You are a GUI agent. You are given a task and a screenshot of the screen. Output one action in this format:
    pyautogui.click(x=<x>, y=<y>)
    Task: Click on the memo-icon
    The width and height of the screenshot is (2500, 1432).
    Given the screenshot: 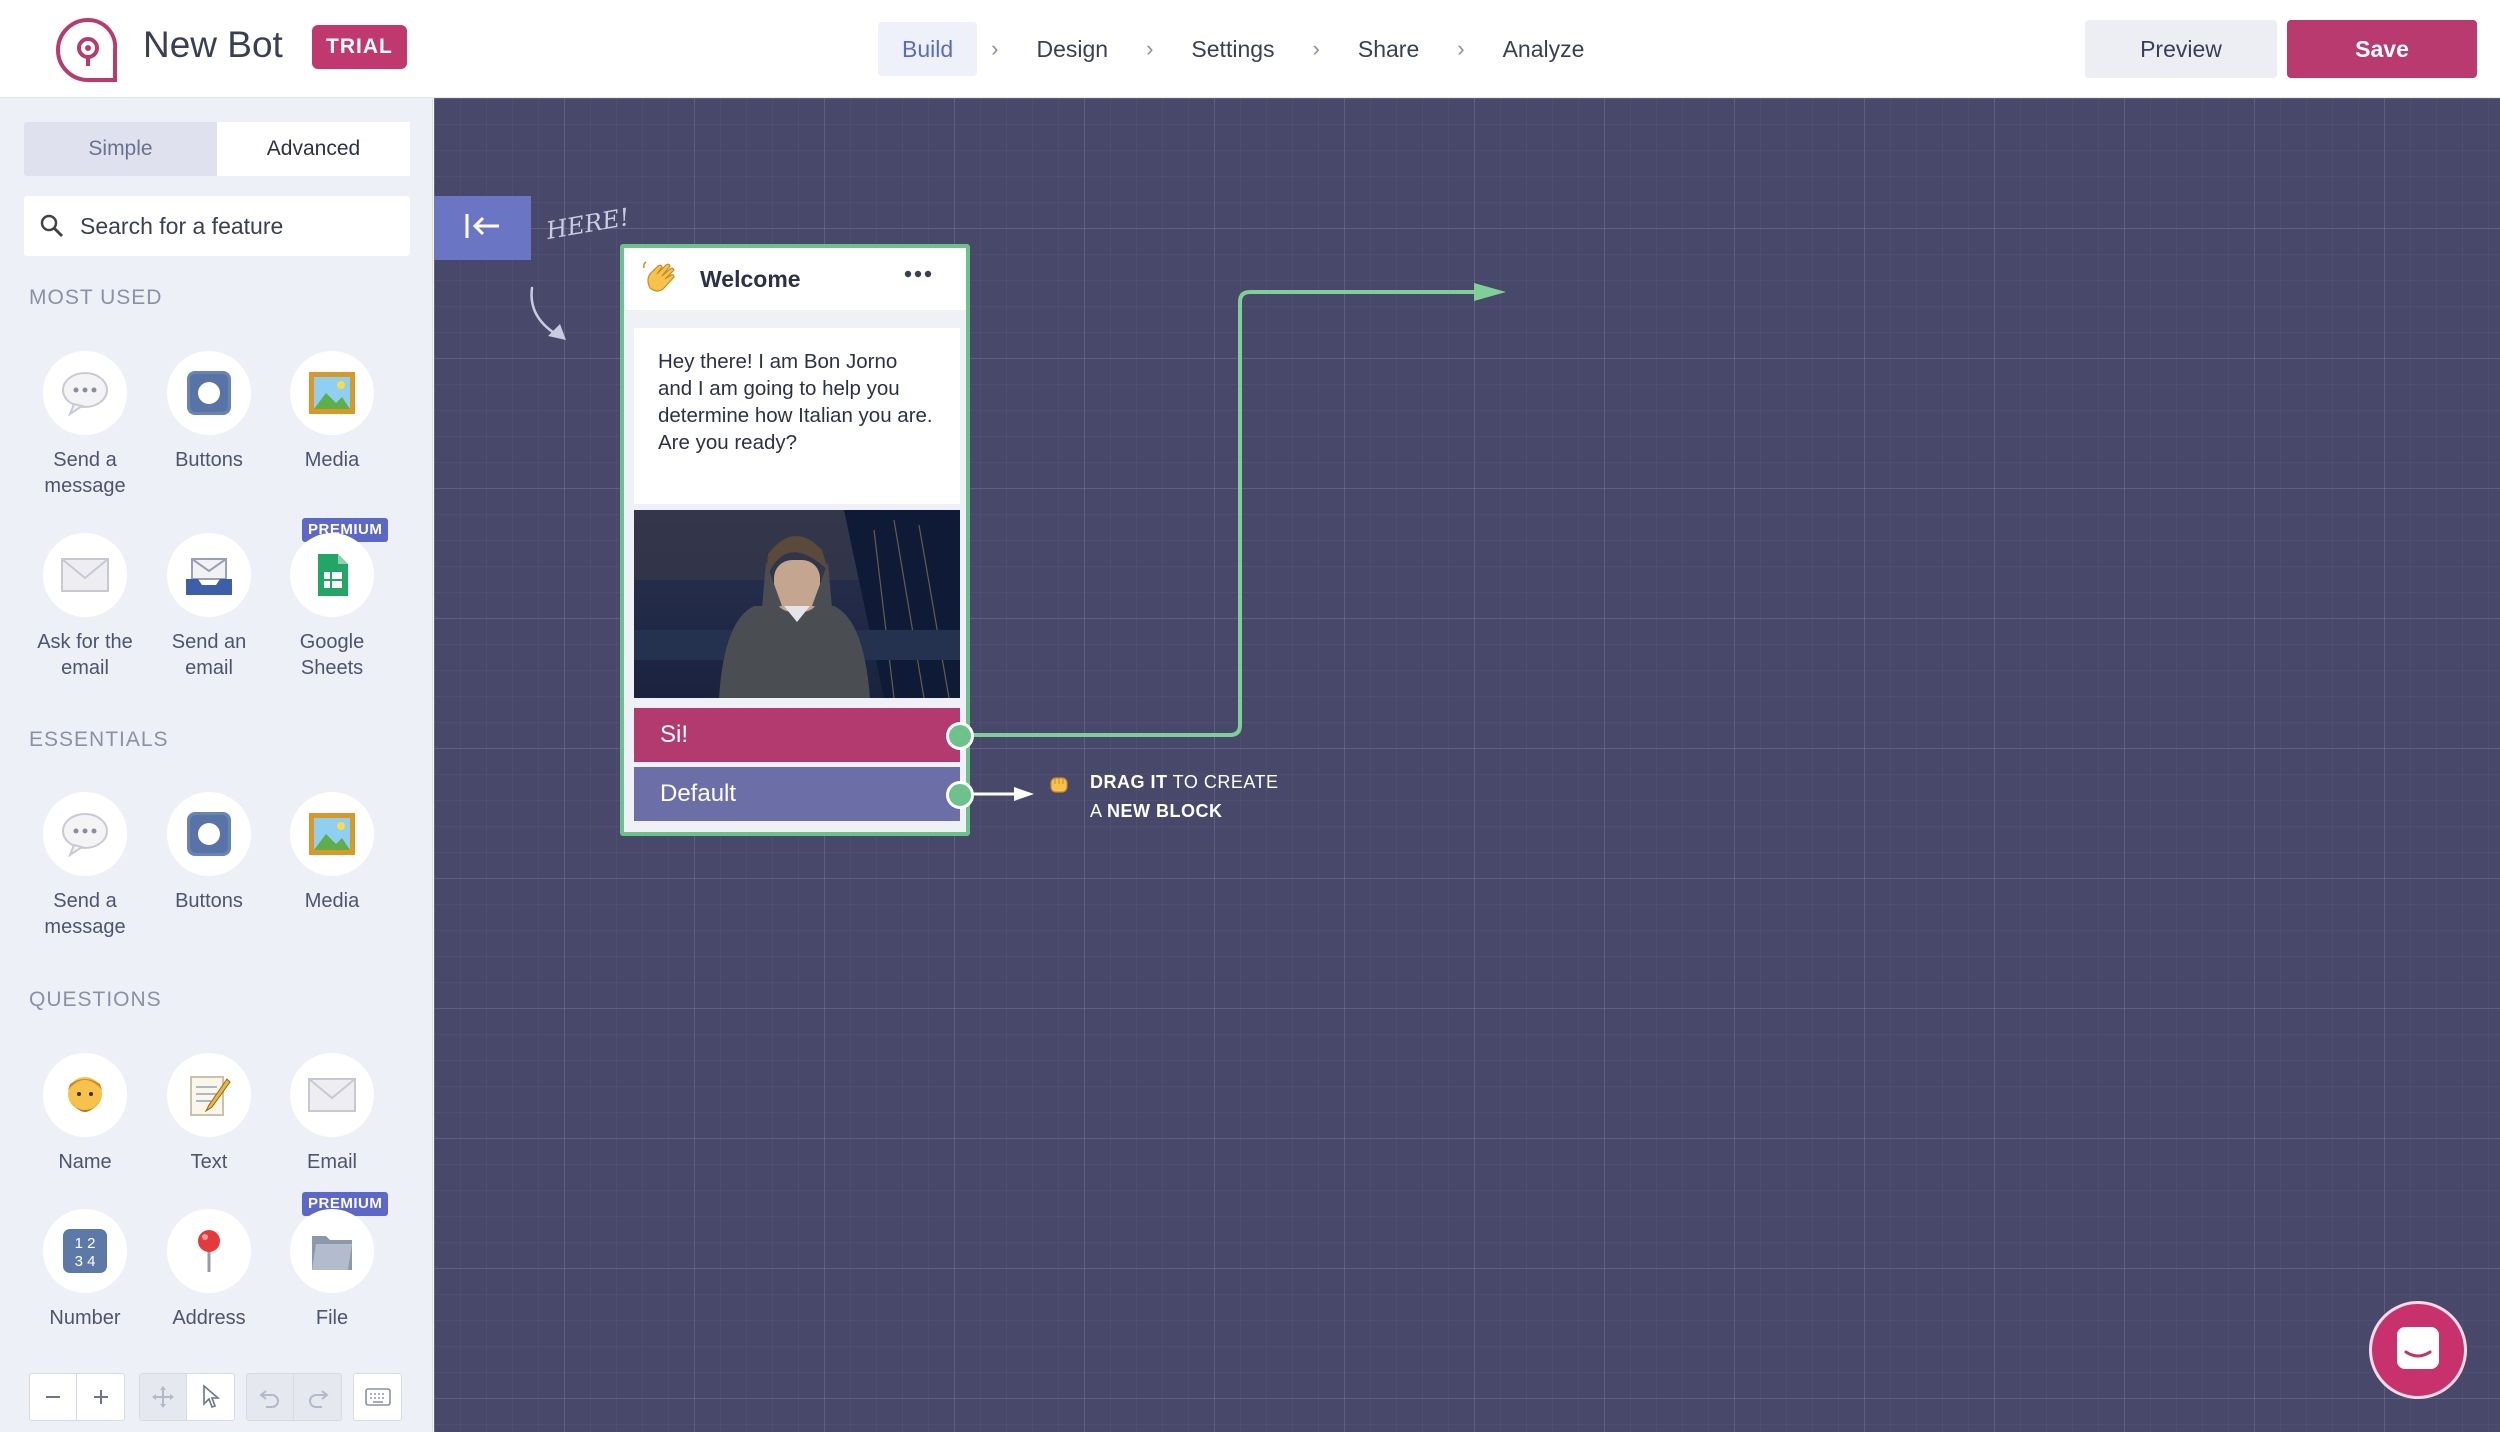 What is the action you would take?
    pyautogui.click(x=209, y=1095)
    